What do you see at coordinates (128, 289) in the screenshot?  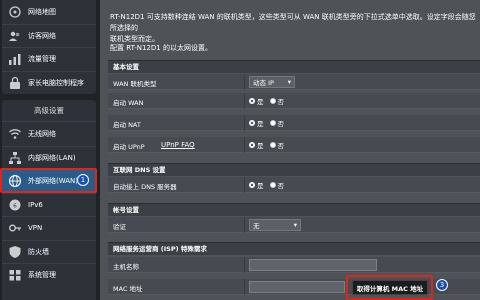 I see `mac-address-label: MAC 地址` at bounding box center [128, 289].